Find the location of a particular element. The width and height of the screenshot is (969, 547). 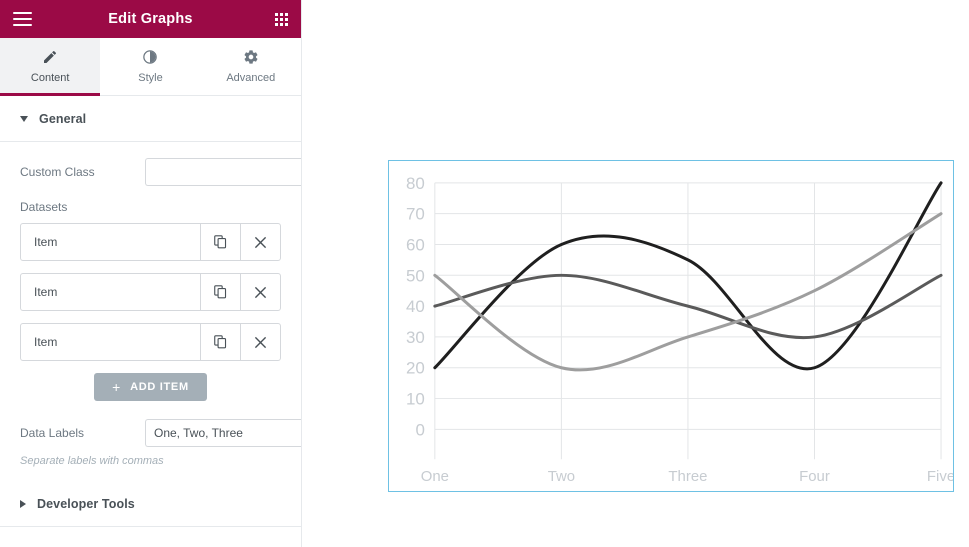

datasets-label: Datasets is located at coordinates (44, 207).